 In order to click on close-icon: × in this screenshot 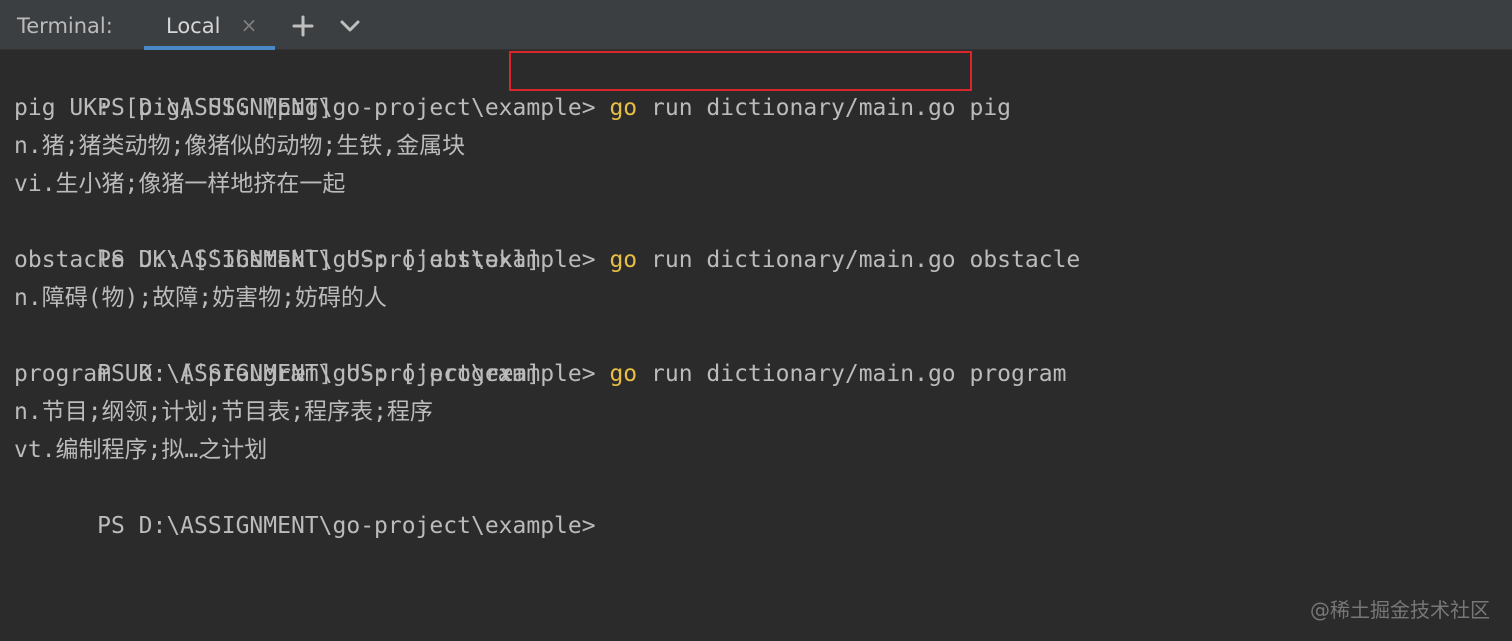, I will do `click(249, 25)`.